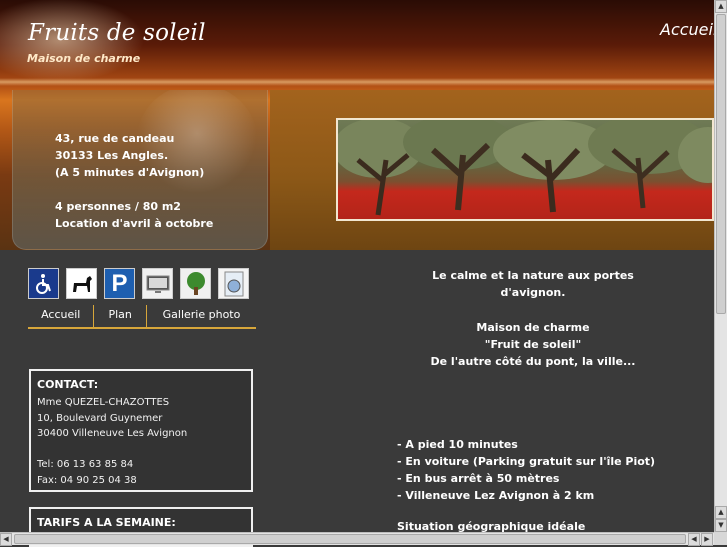  Describe the element at coordinates (533, 327) in the screenshot. I see `description-line-3: Maison de charme` at that location.